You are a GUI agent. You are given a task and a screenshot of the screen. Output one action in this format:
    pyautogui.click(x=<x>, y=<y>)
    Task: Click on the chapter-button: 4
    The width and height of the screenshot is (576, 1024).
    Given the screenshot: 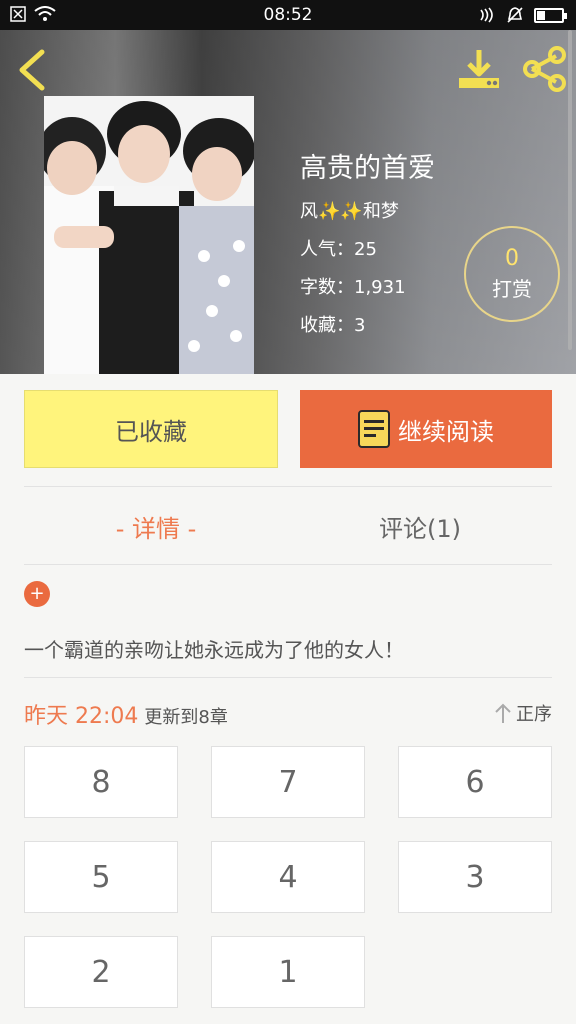 What is the action you would take?
    pyautogui.click(x=288, y=877)
    